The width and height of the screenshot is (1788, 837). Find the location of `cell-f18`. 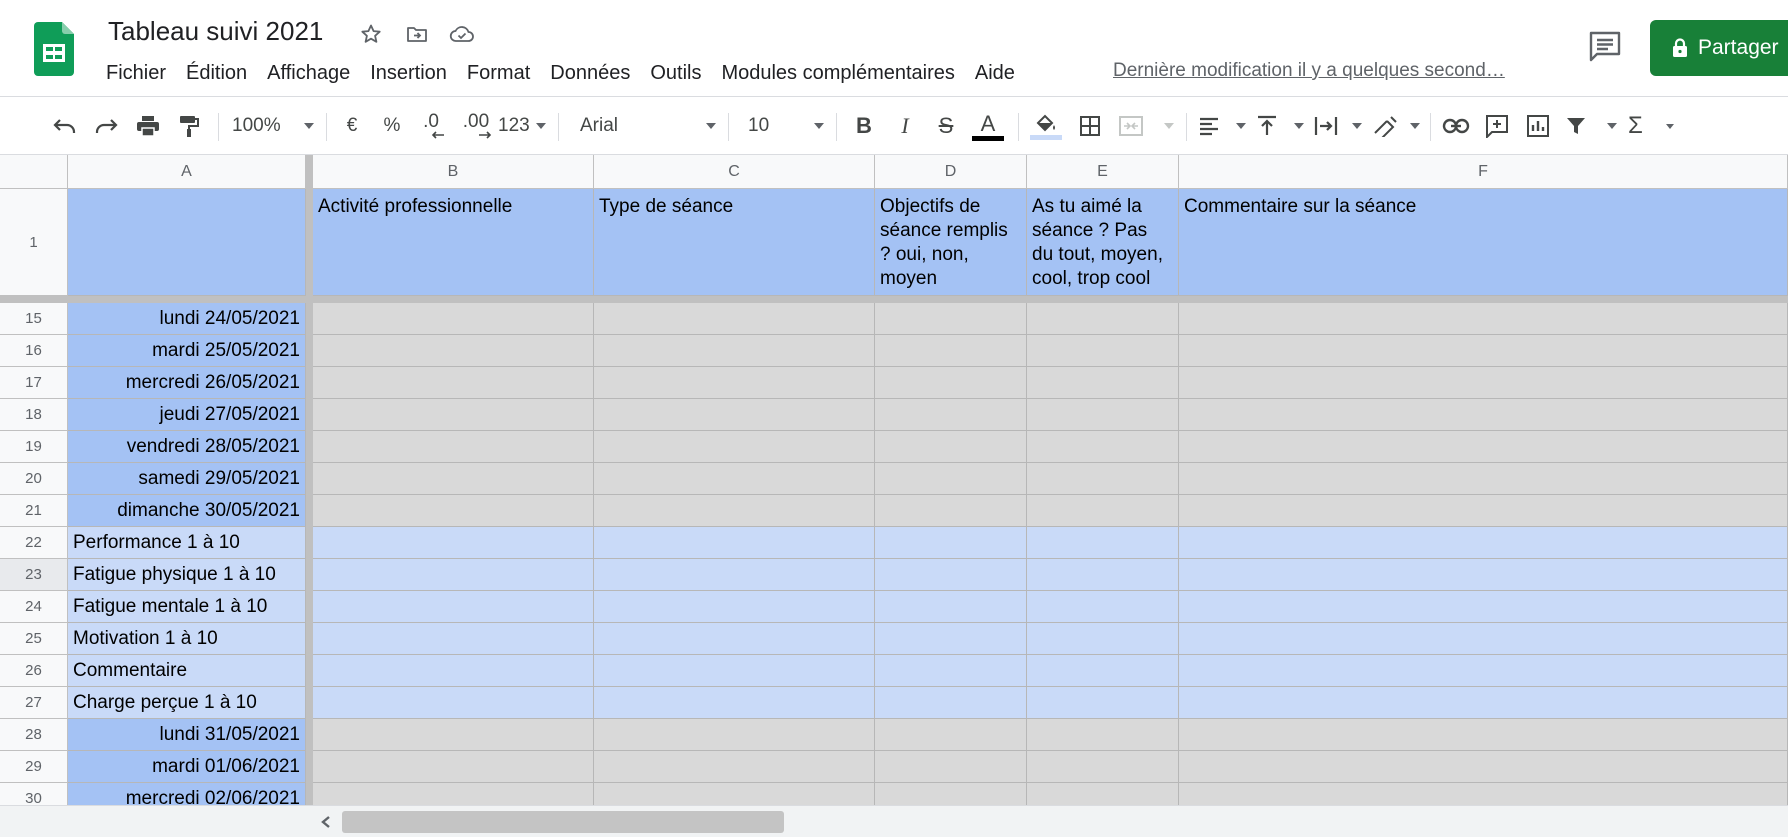

cell-f18 is located at coordinates (1483, 415).